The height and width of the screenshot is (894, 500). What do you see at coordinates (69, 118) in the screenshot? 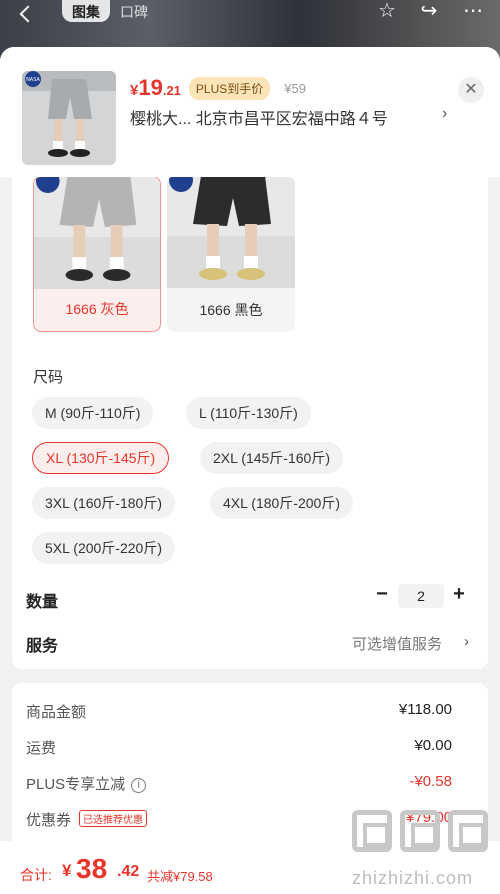
I see `product-thumbnail: NASA` at bounding box center [69, 118].